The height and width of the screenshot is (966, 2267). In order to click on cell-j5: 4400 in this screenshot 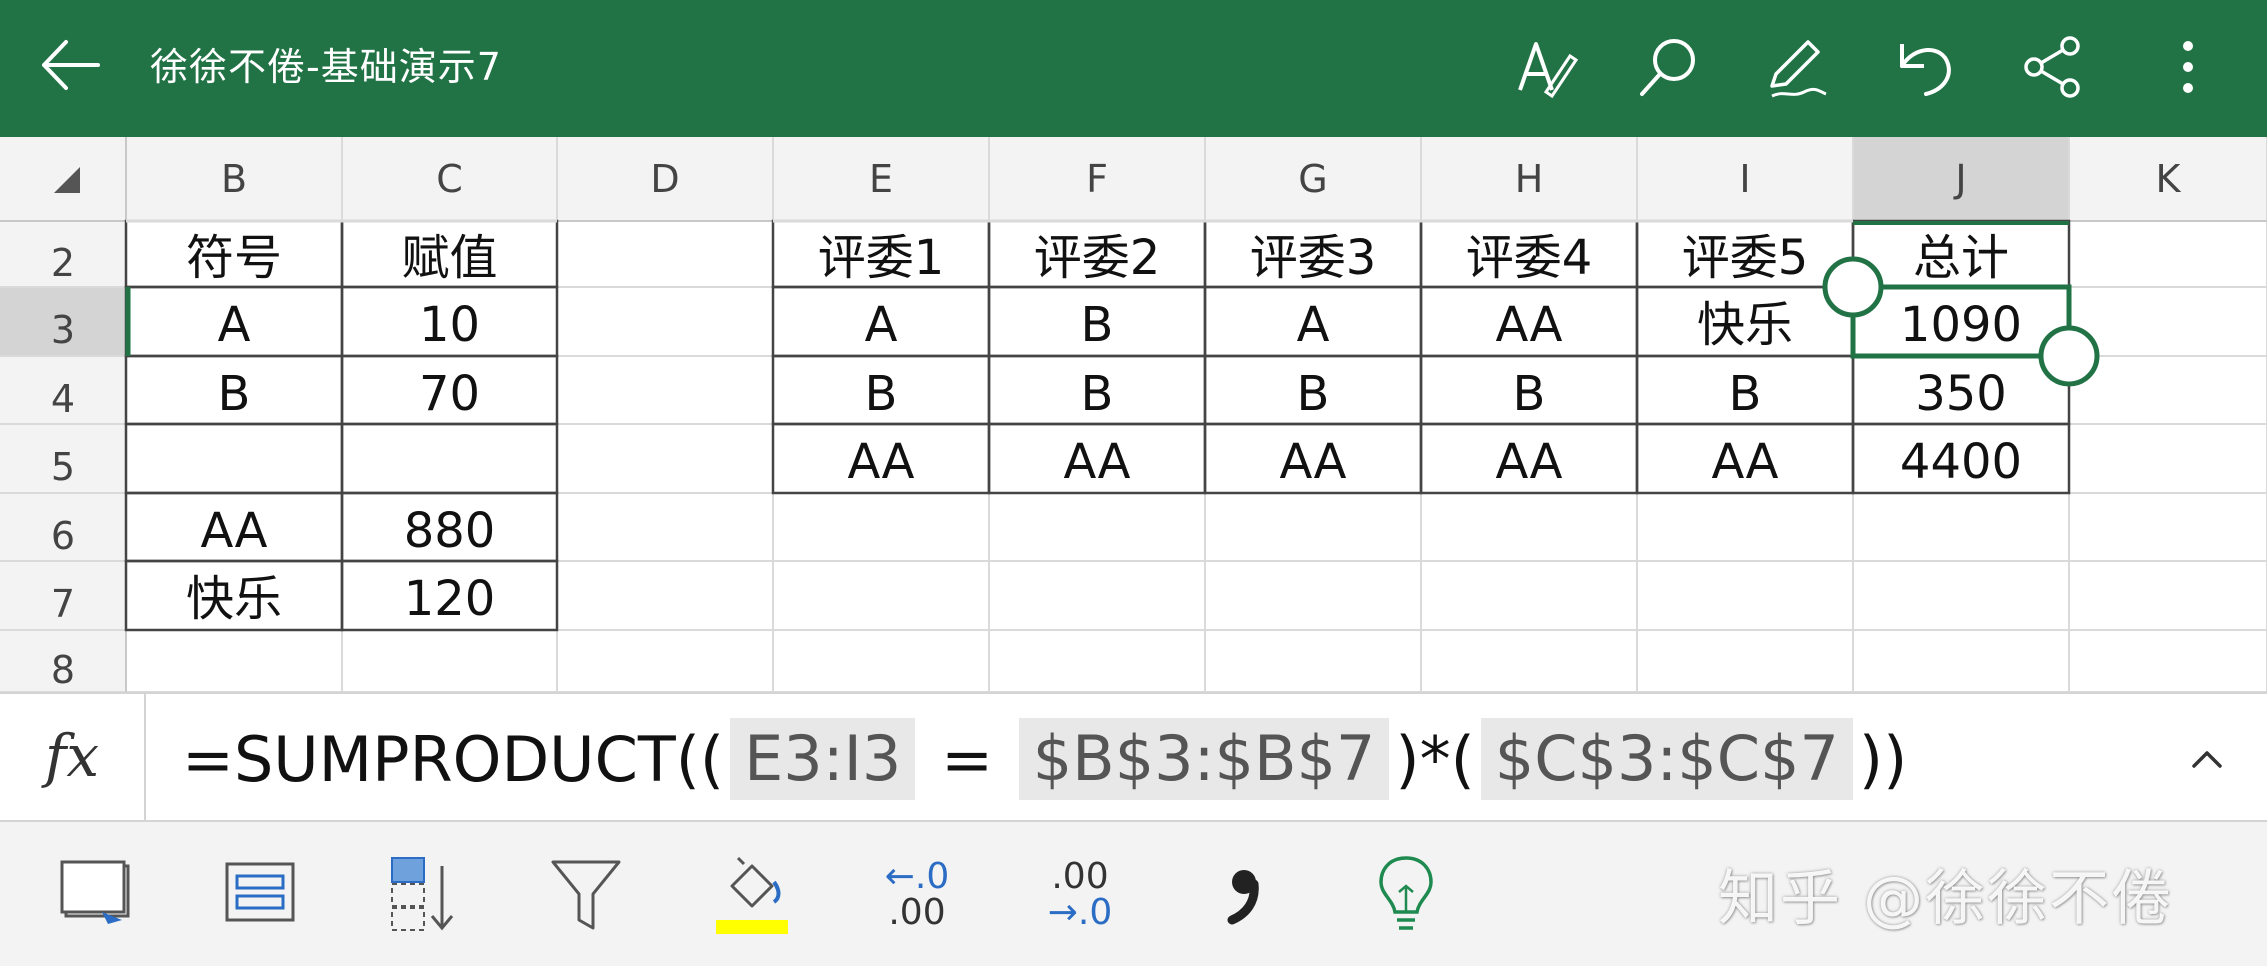, I will do `click(1961, 458)`.